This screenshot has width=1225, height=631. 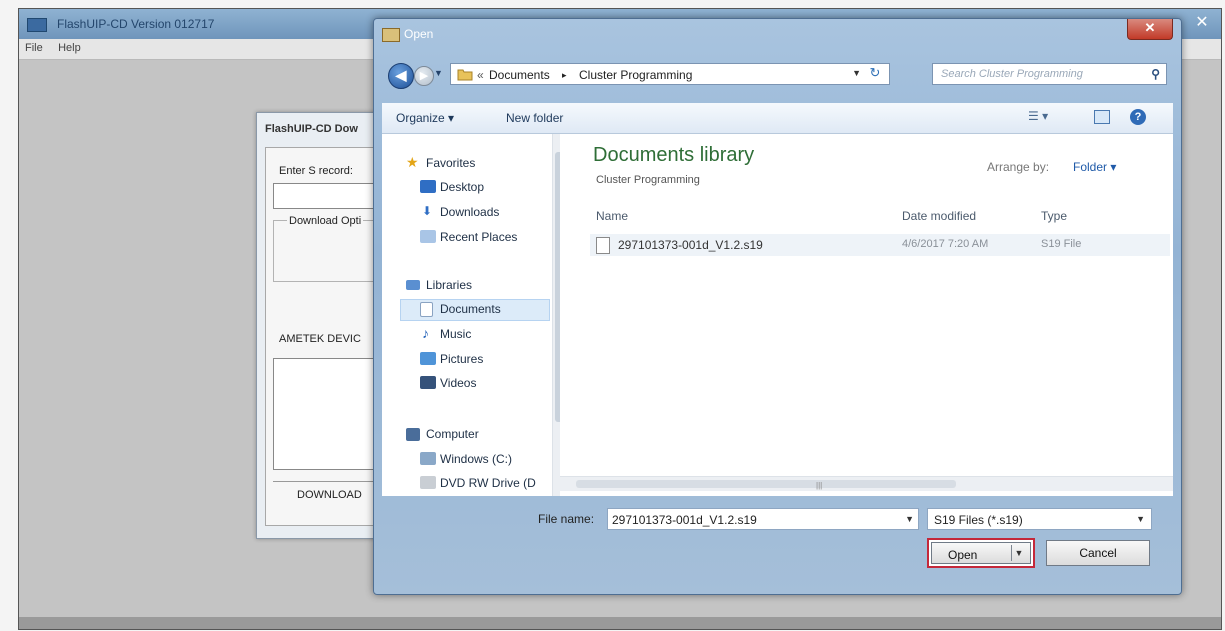 I want to click on filetype-select: S19 Files (*.s19) ▼, so click(x=1039, y=519).